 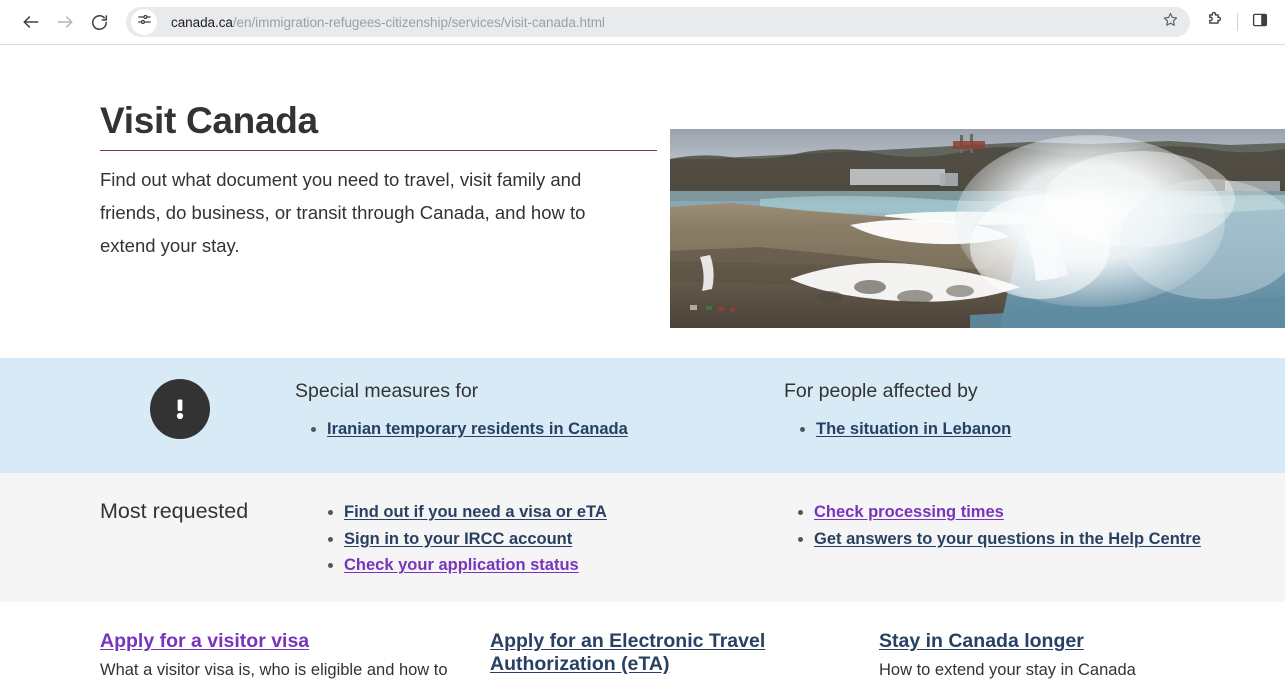 I want to click on back-arrow-icon, so click(x=31, y=22).